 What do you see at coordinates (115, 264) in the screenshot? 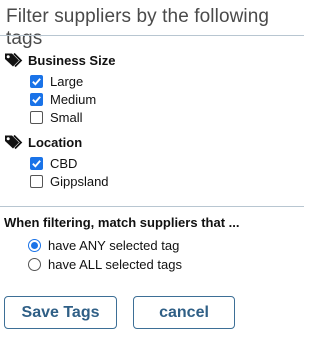
I see `radio-label: have ALL selected tags` at bounding box center [115, 264].